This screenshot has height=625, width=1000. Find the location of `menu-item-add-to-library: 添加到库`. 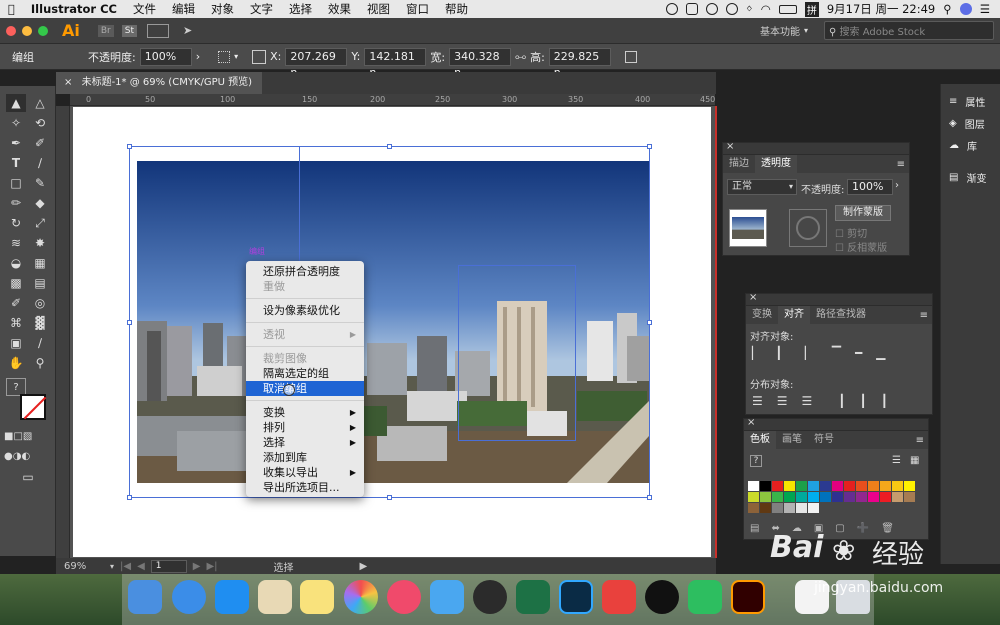

menu-item-add-to-library: 添加到库 is located at coordinates (305, 457).